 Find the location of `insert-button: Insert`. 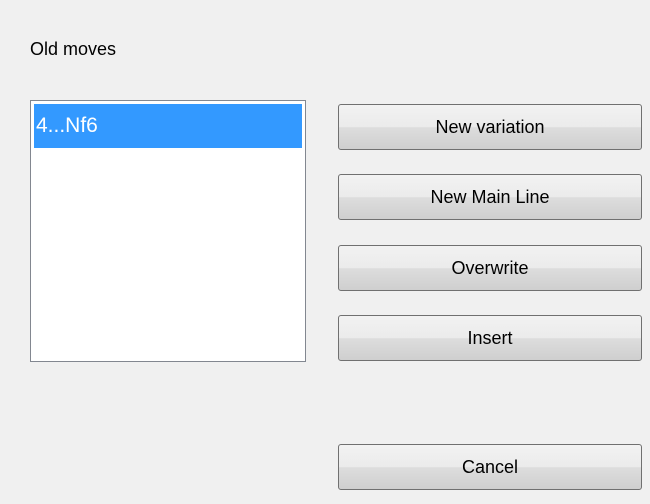

insert-button: Insert is located at coordinates (490, 338).